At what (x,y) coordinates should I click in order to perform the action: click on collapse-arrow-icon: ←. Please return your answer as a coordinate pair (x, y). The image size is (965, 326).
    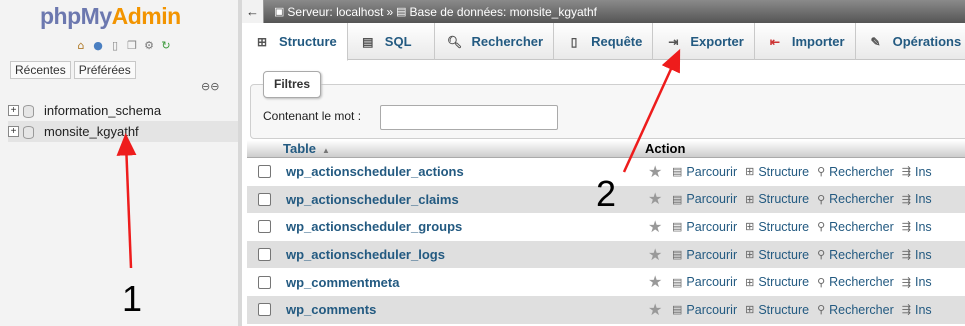
    Looking at the image, I should click on (253, 11).